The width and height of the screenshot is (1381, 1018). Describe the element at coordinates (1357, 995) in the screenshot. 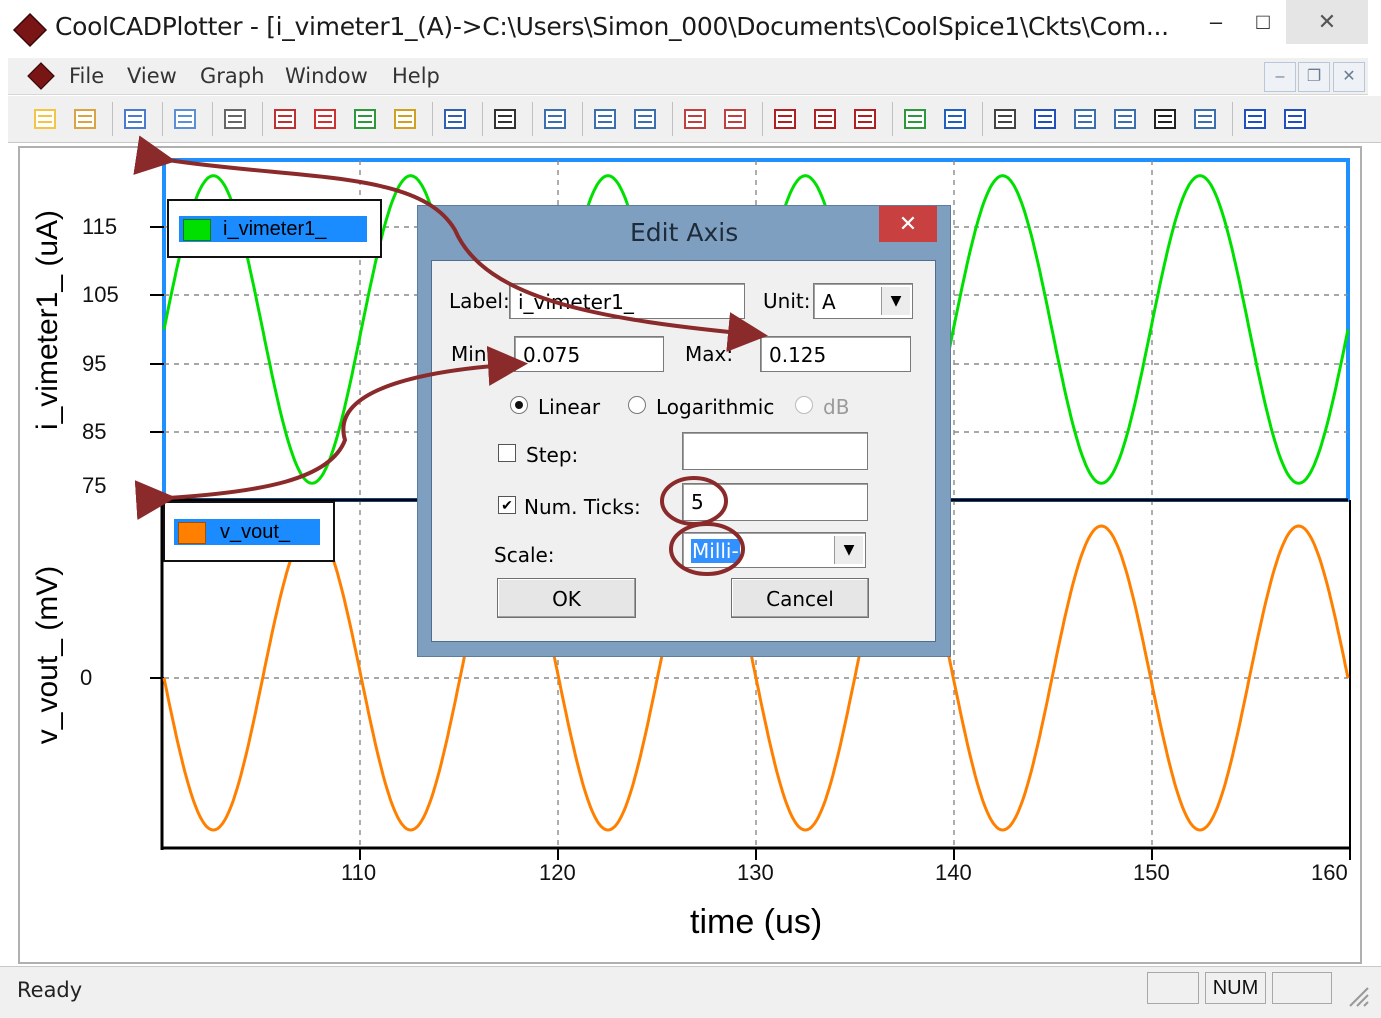

I see `resize-grip-icon` at that location.